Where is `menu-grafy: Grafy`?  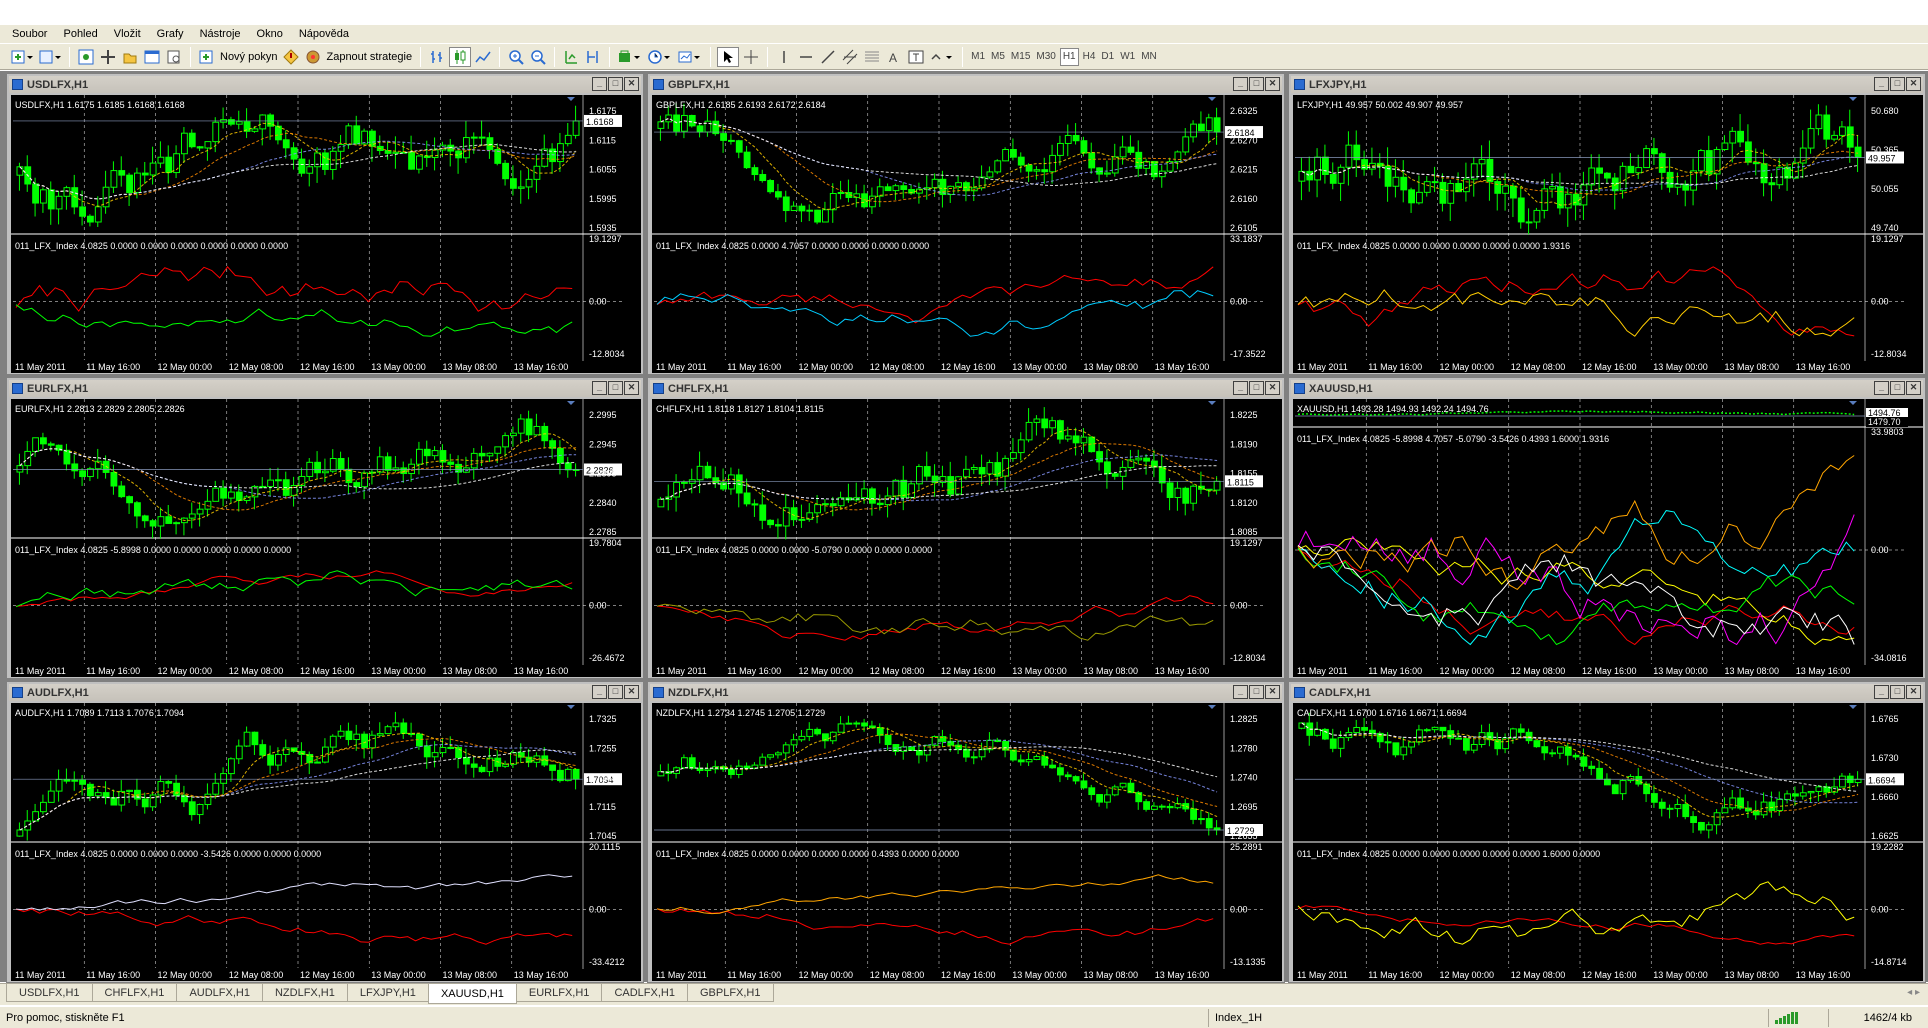 menu-grafy: Grafy is located at coordinates (170, 34).